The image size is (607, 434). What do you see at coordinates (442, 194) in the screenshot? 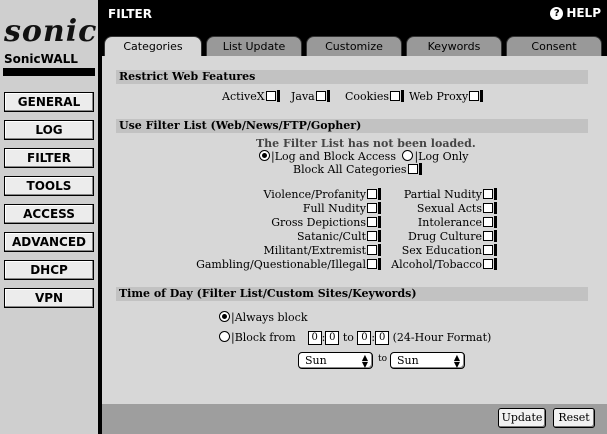
I see `category-label: Partial Nudity` at bounding box center [442, 194].